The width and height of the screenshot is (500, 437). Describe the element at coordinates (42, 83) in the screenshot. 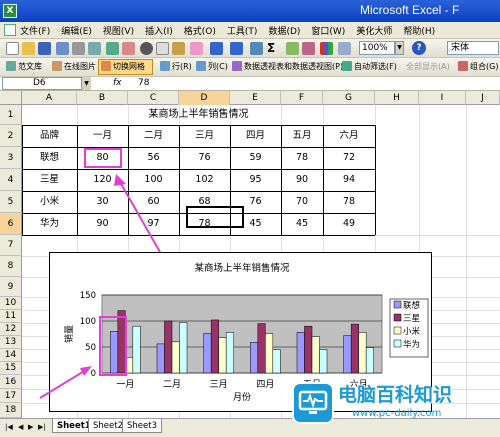

I see `name-box: D6` at that location.